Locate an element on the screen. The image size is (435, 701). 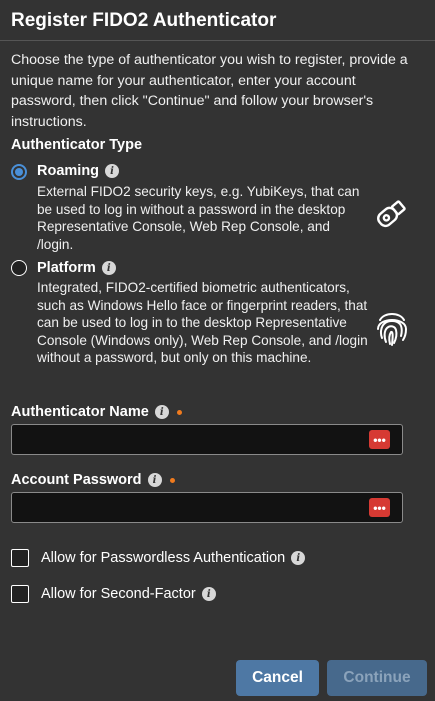
fingerprint-icon is located at coordinates (392, 329).